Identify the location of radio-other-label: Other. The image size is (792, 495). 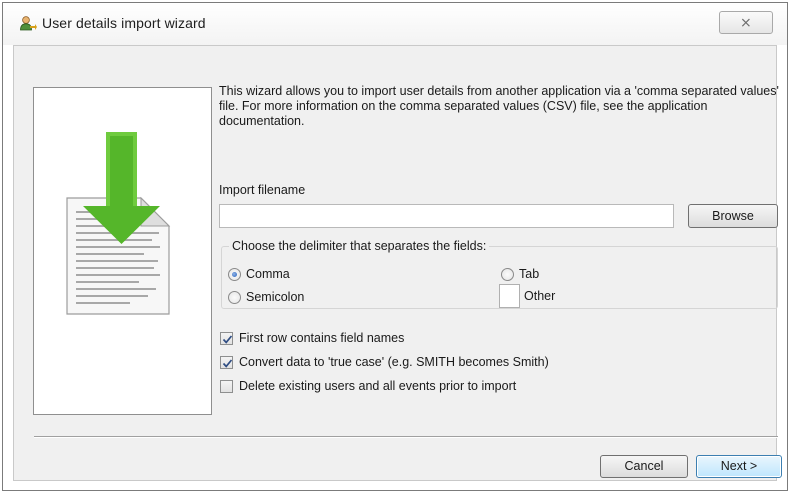
(540, 296).